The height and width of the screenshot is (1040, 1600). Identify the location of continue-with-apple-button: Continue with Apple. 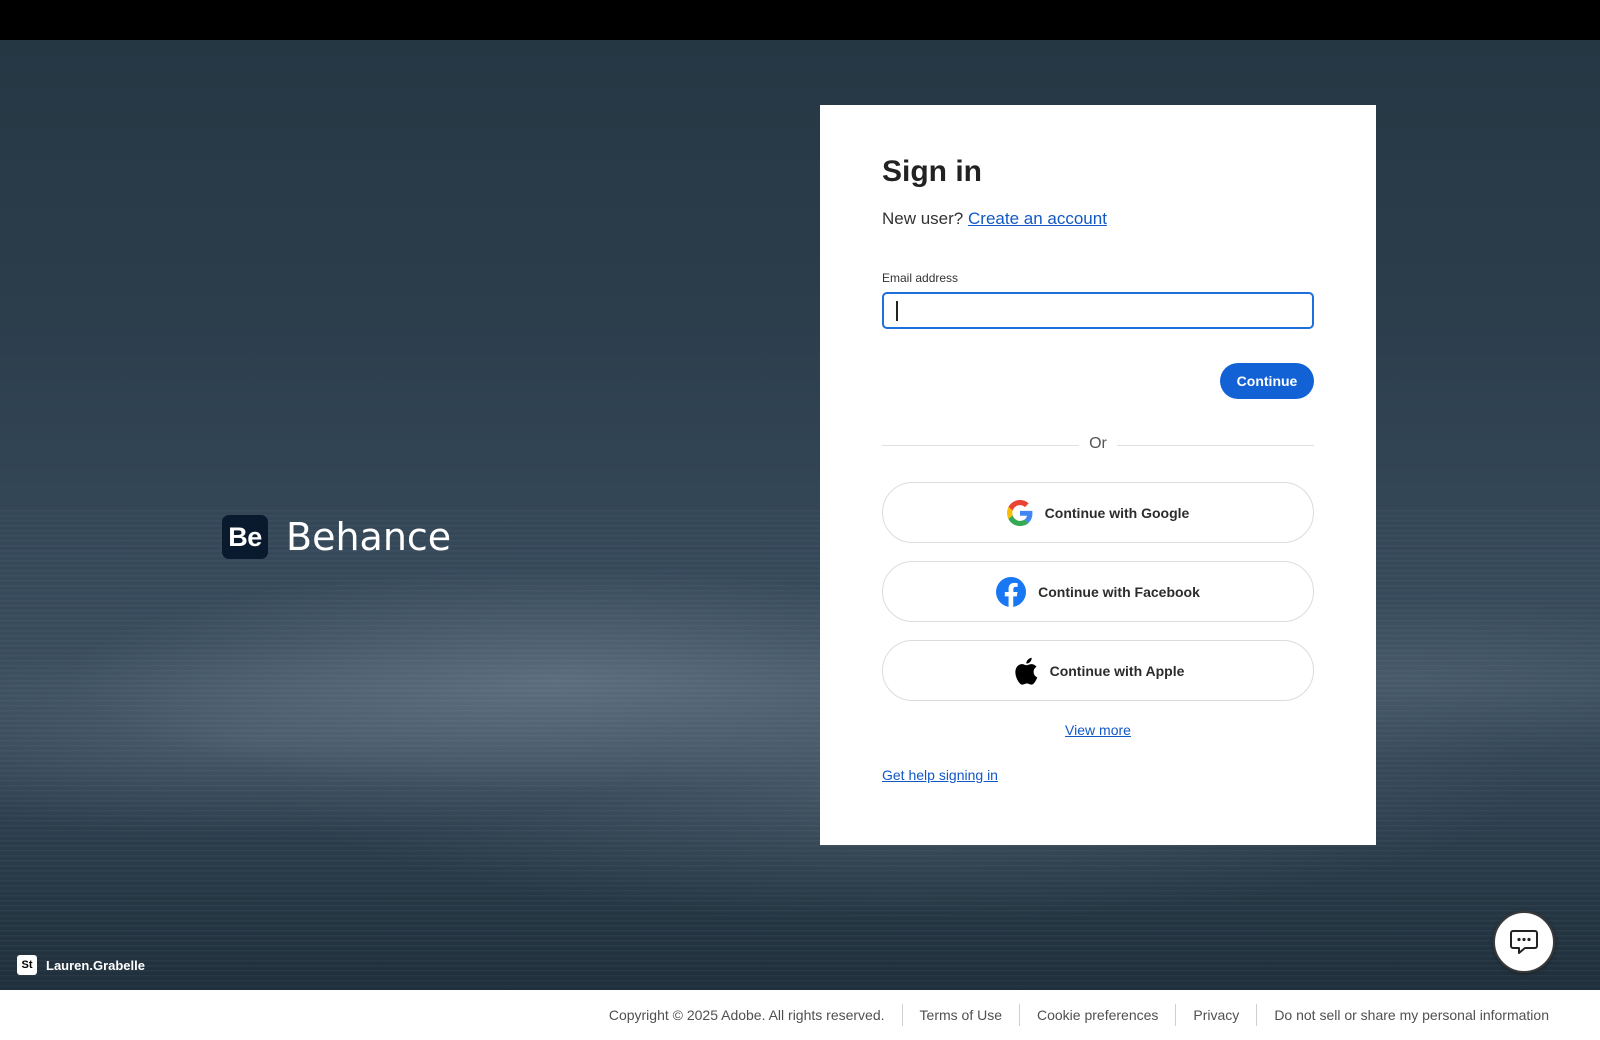
(1098, 670).